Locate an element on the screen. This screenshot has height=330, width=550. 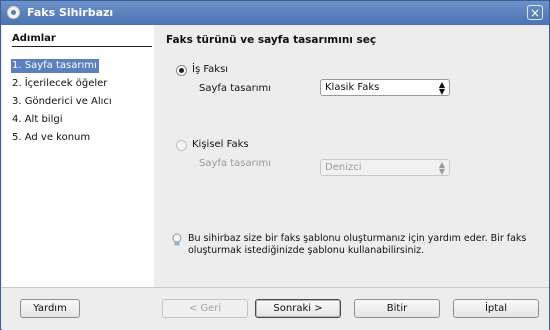
personal-layout-select: Denizci ▲ ▼ is located at coordinates (385, 167).